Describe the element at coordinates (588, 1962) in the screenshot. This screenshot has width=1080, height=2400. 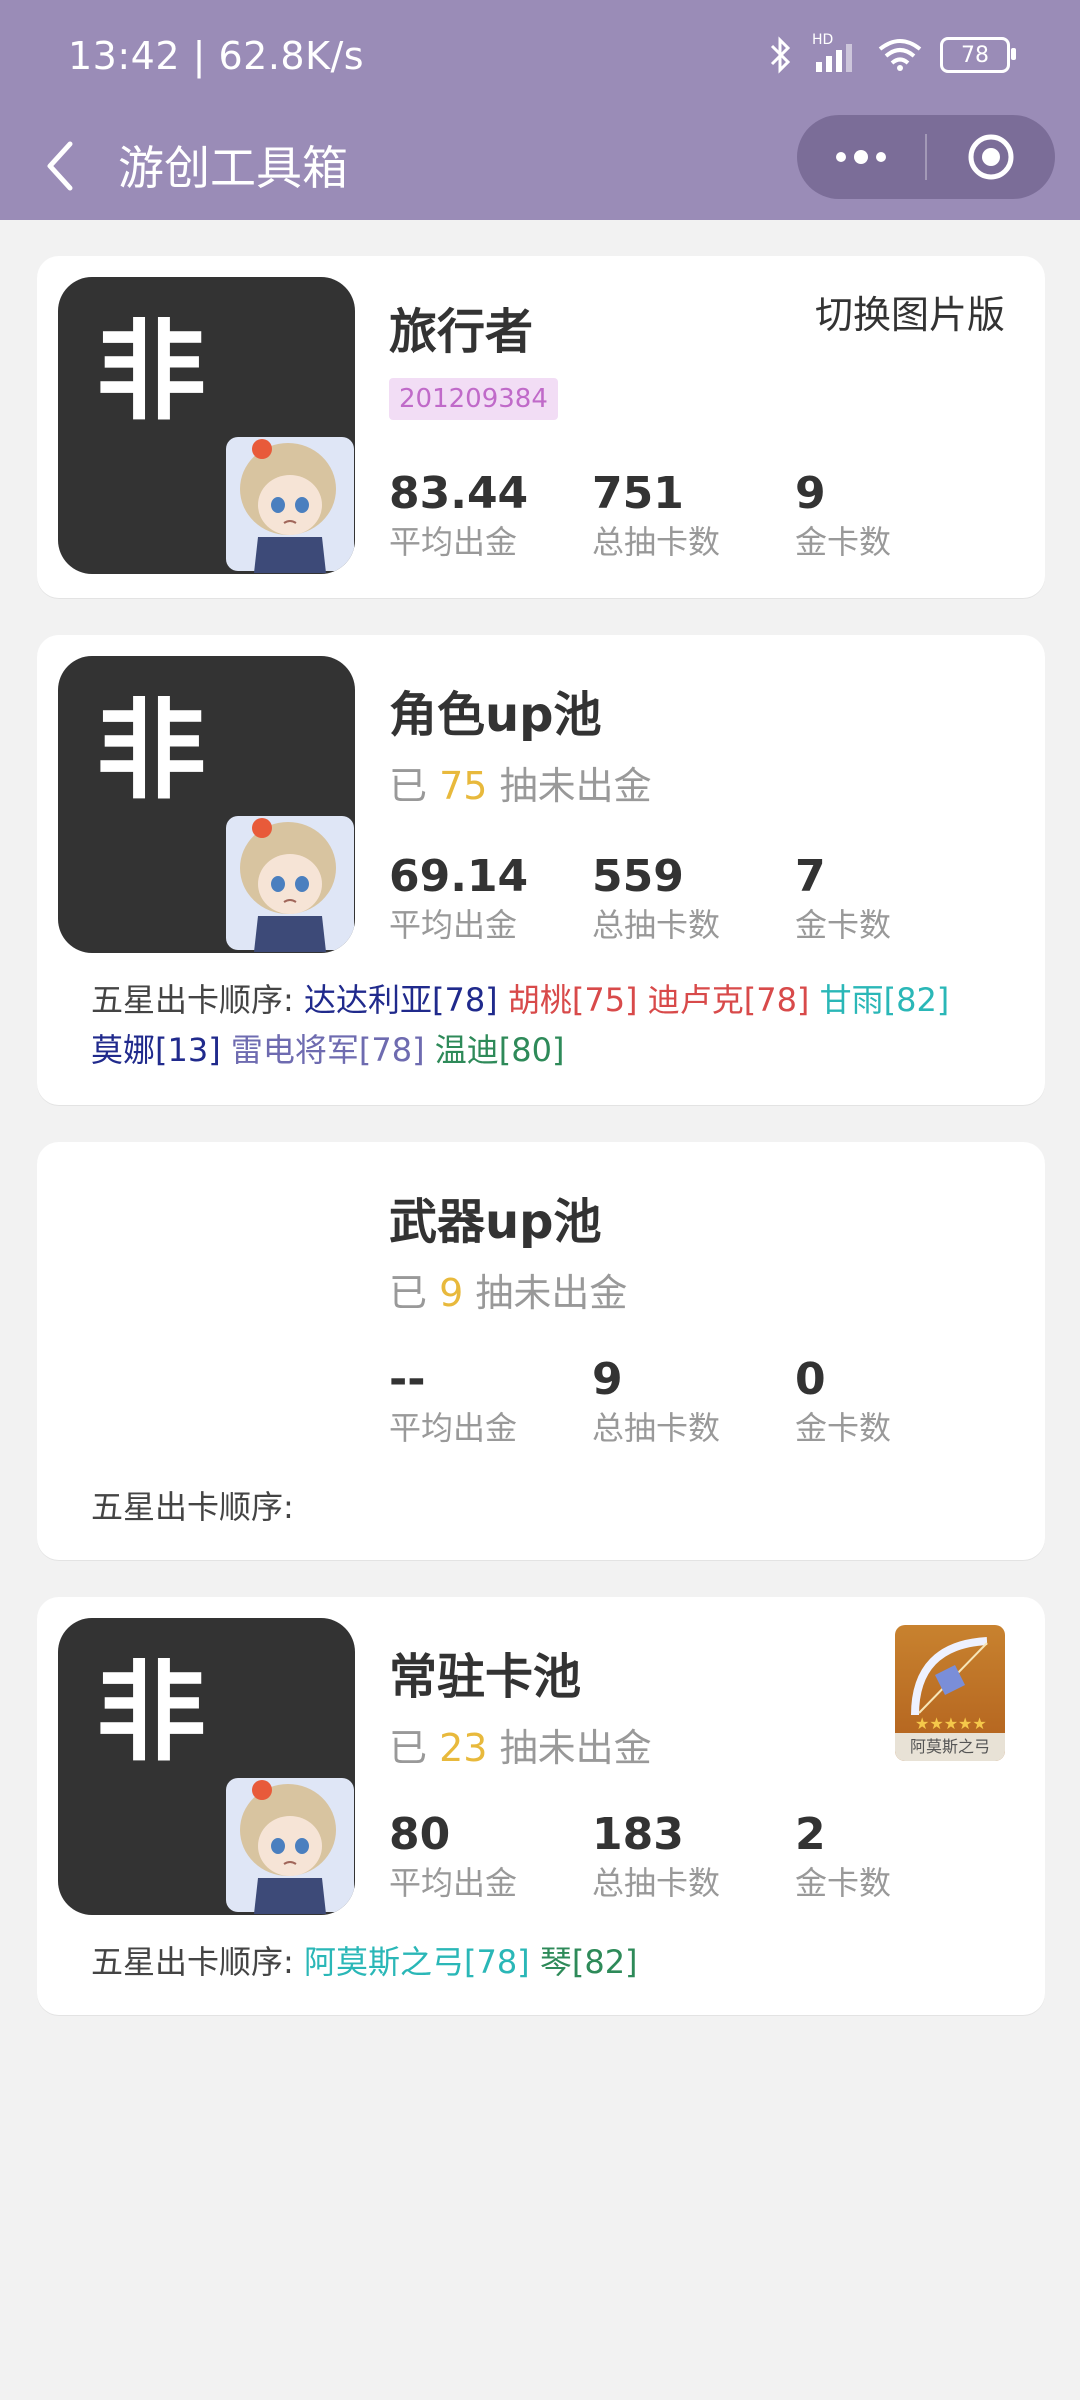
I see `order-item: 琴[82]` at that location.